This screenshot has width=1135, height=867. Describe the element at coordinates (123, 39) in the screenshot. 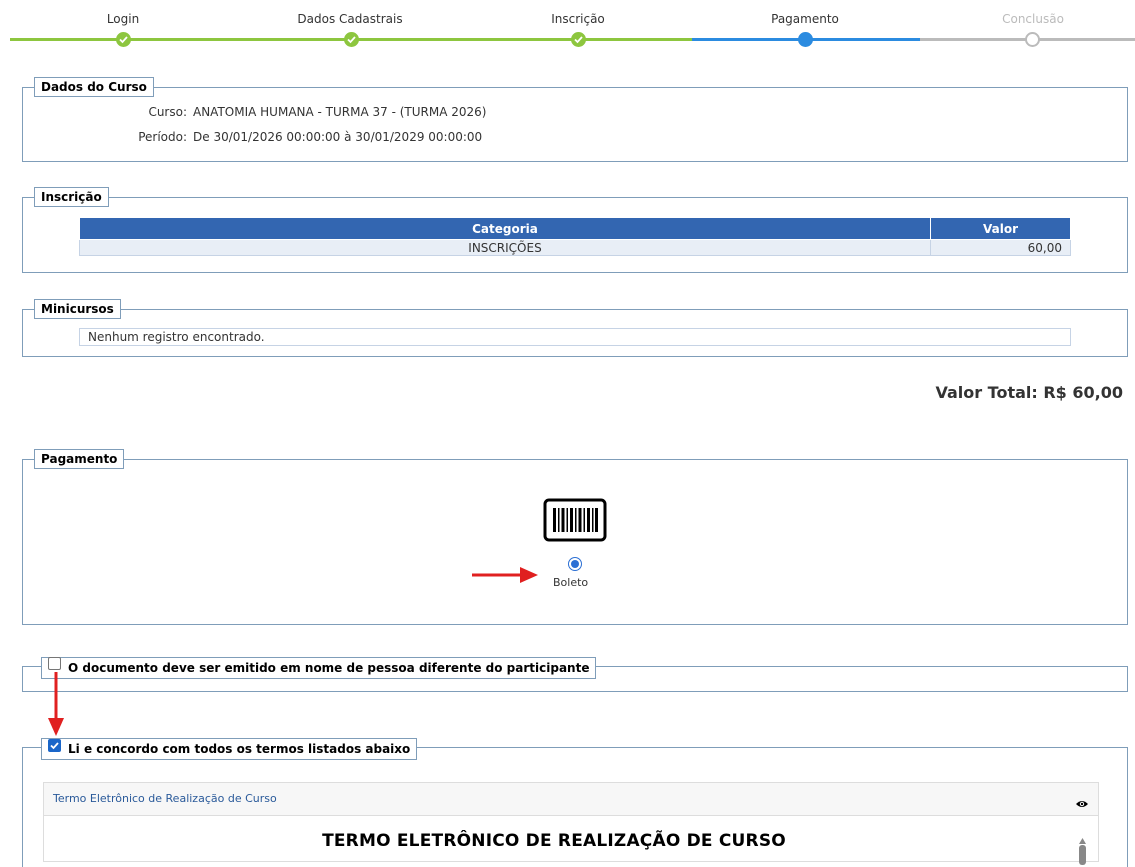

I see `step-login-check-icon` at that location.